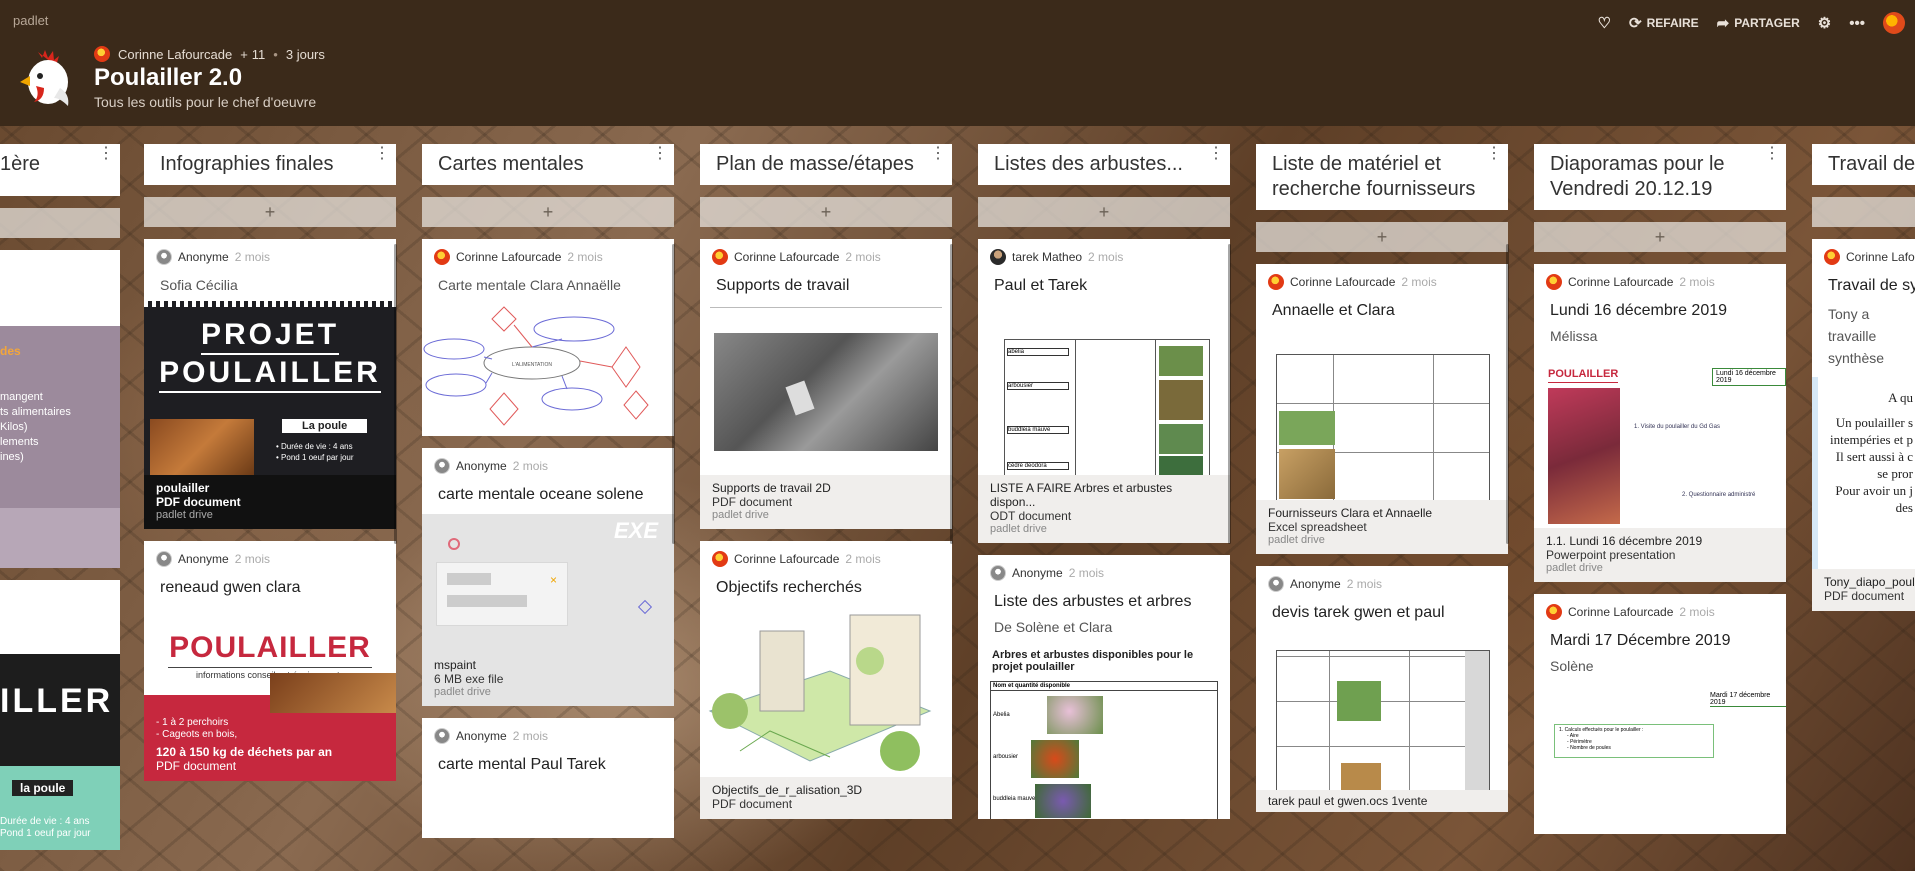 Image resolution: width=1915 pixels, height=871 pixels. Describe the element at coordinates (20, 164) in the screenshot. I see `column-title: 1ère` at that location.